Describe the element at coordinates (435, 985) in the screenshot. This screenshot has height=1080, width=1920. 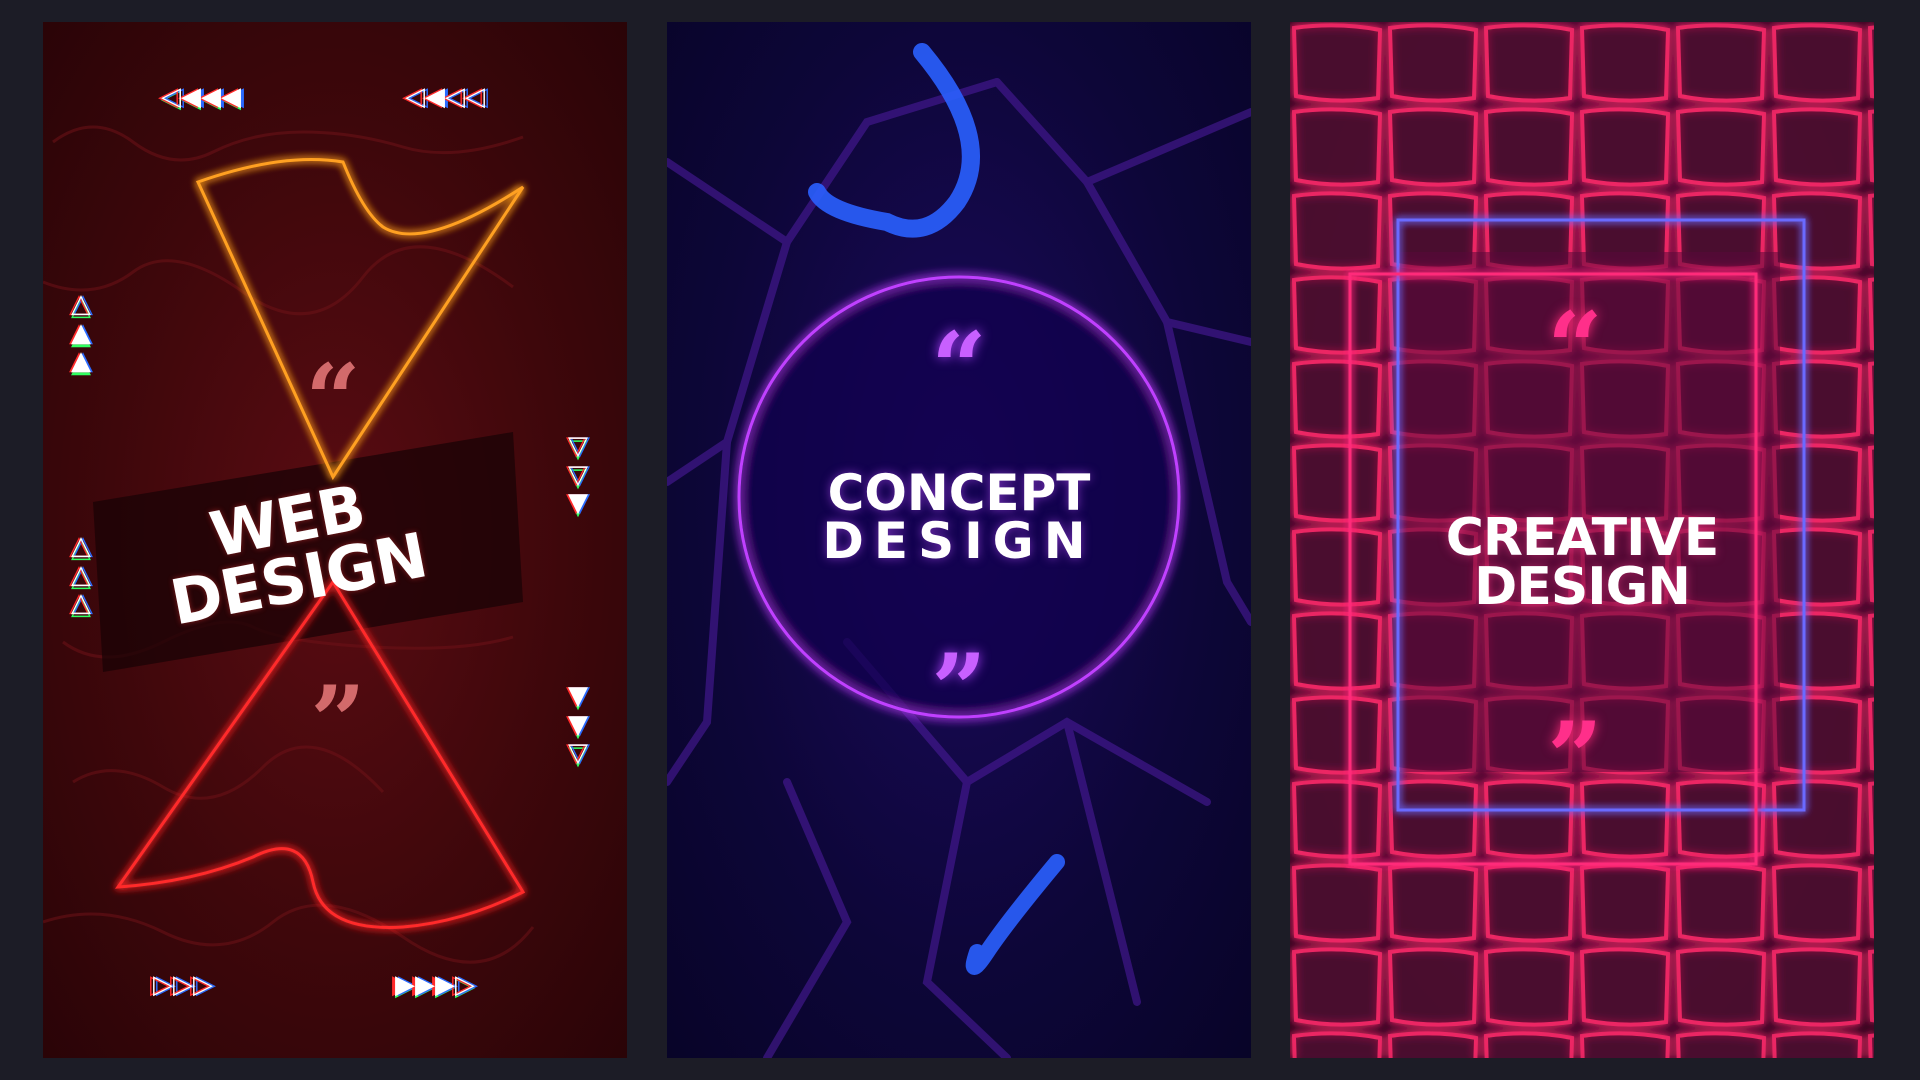
I see `forward-arrows-icon: ▶▶▶▷` at that location.